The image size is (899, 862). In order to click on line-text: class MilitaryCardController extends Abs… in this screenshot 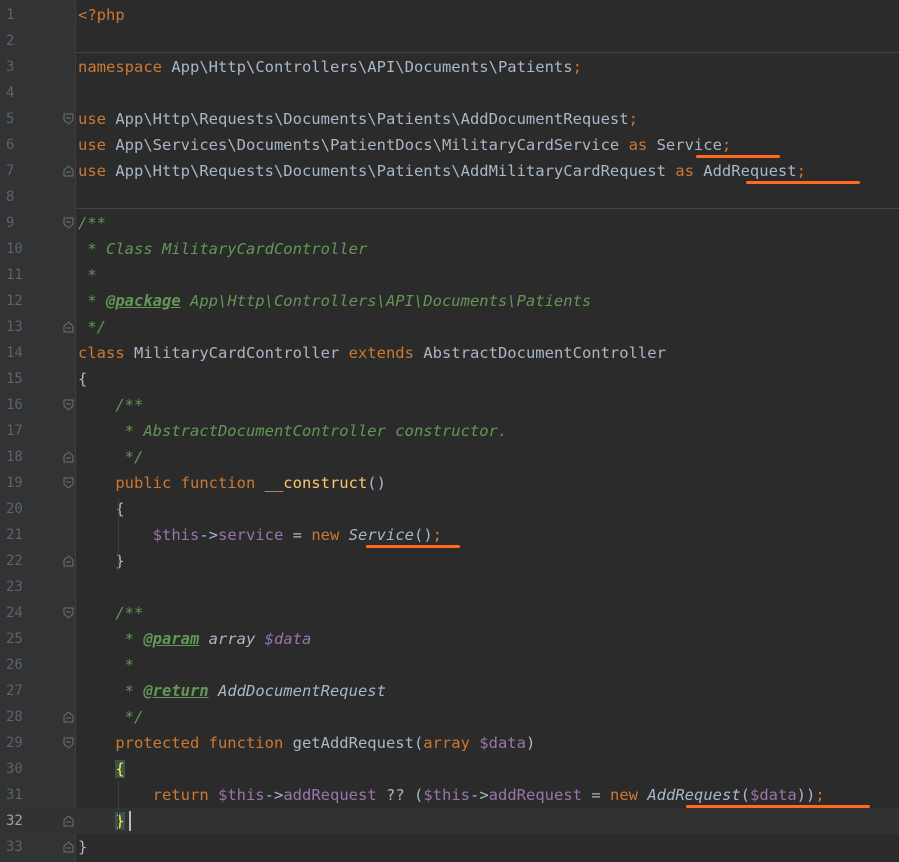, I will do `click(372, 353)`.